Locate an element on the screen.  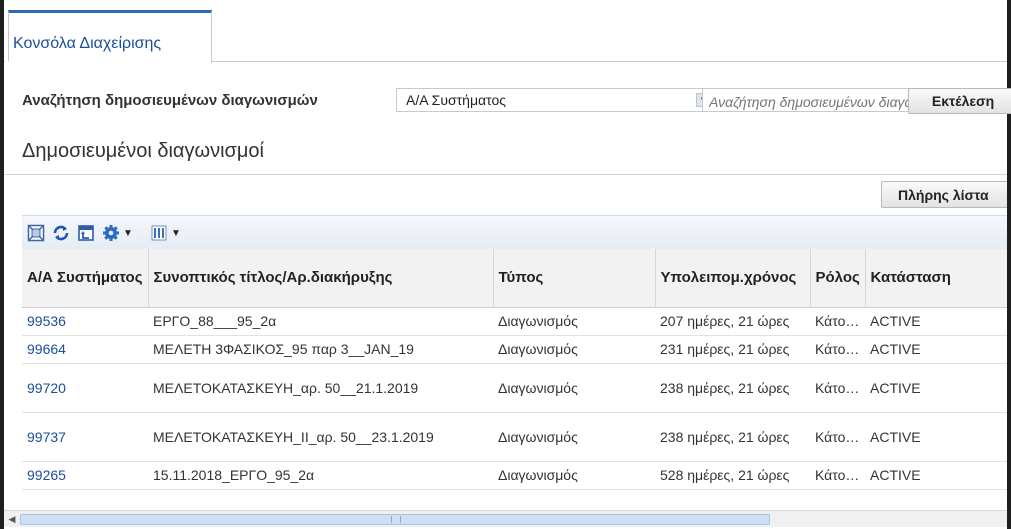
horizontal-scrollbar: ◀ is located at coordinates (505, 518).